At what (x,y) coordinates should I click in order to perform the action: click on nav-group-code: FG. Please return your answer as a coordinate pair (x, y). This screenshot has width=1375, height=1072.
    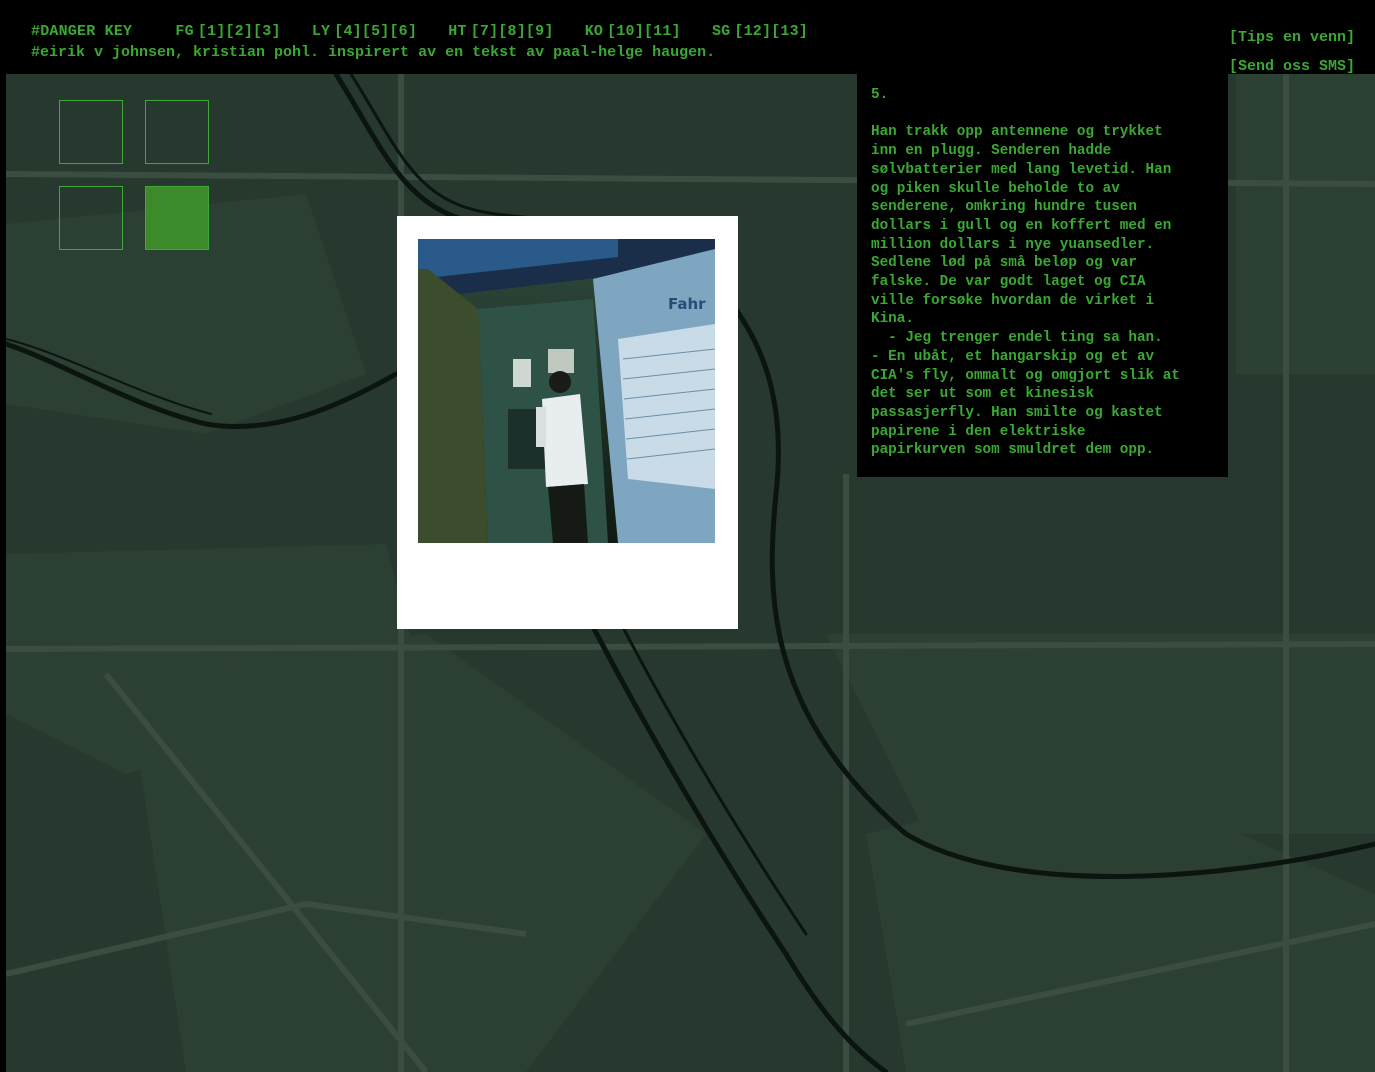
    Looking at the image, I should click on (184, 31).